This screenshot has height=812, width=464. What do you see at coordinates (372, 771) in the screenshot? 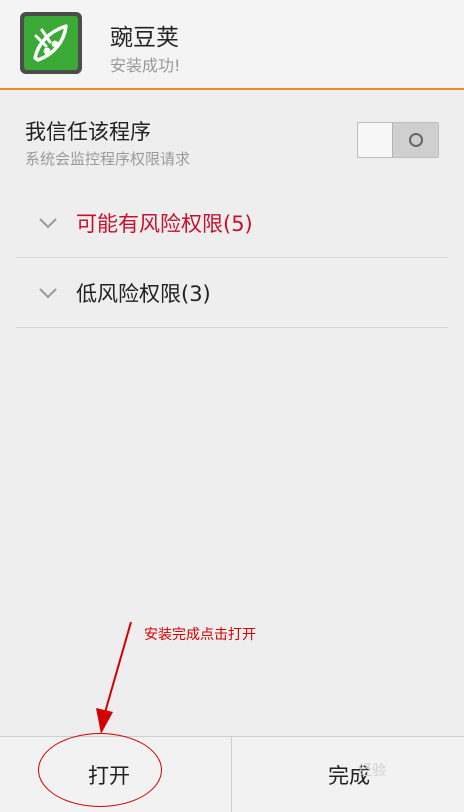
I see `watermark: 经验` at bounding box center [372, 771].